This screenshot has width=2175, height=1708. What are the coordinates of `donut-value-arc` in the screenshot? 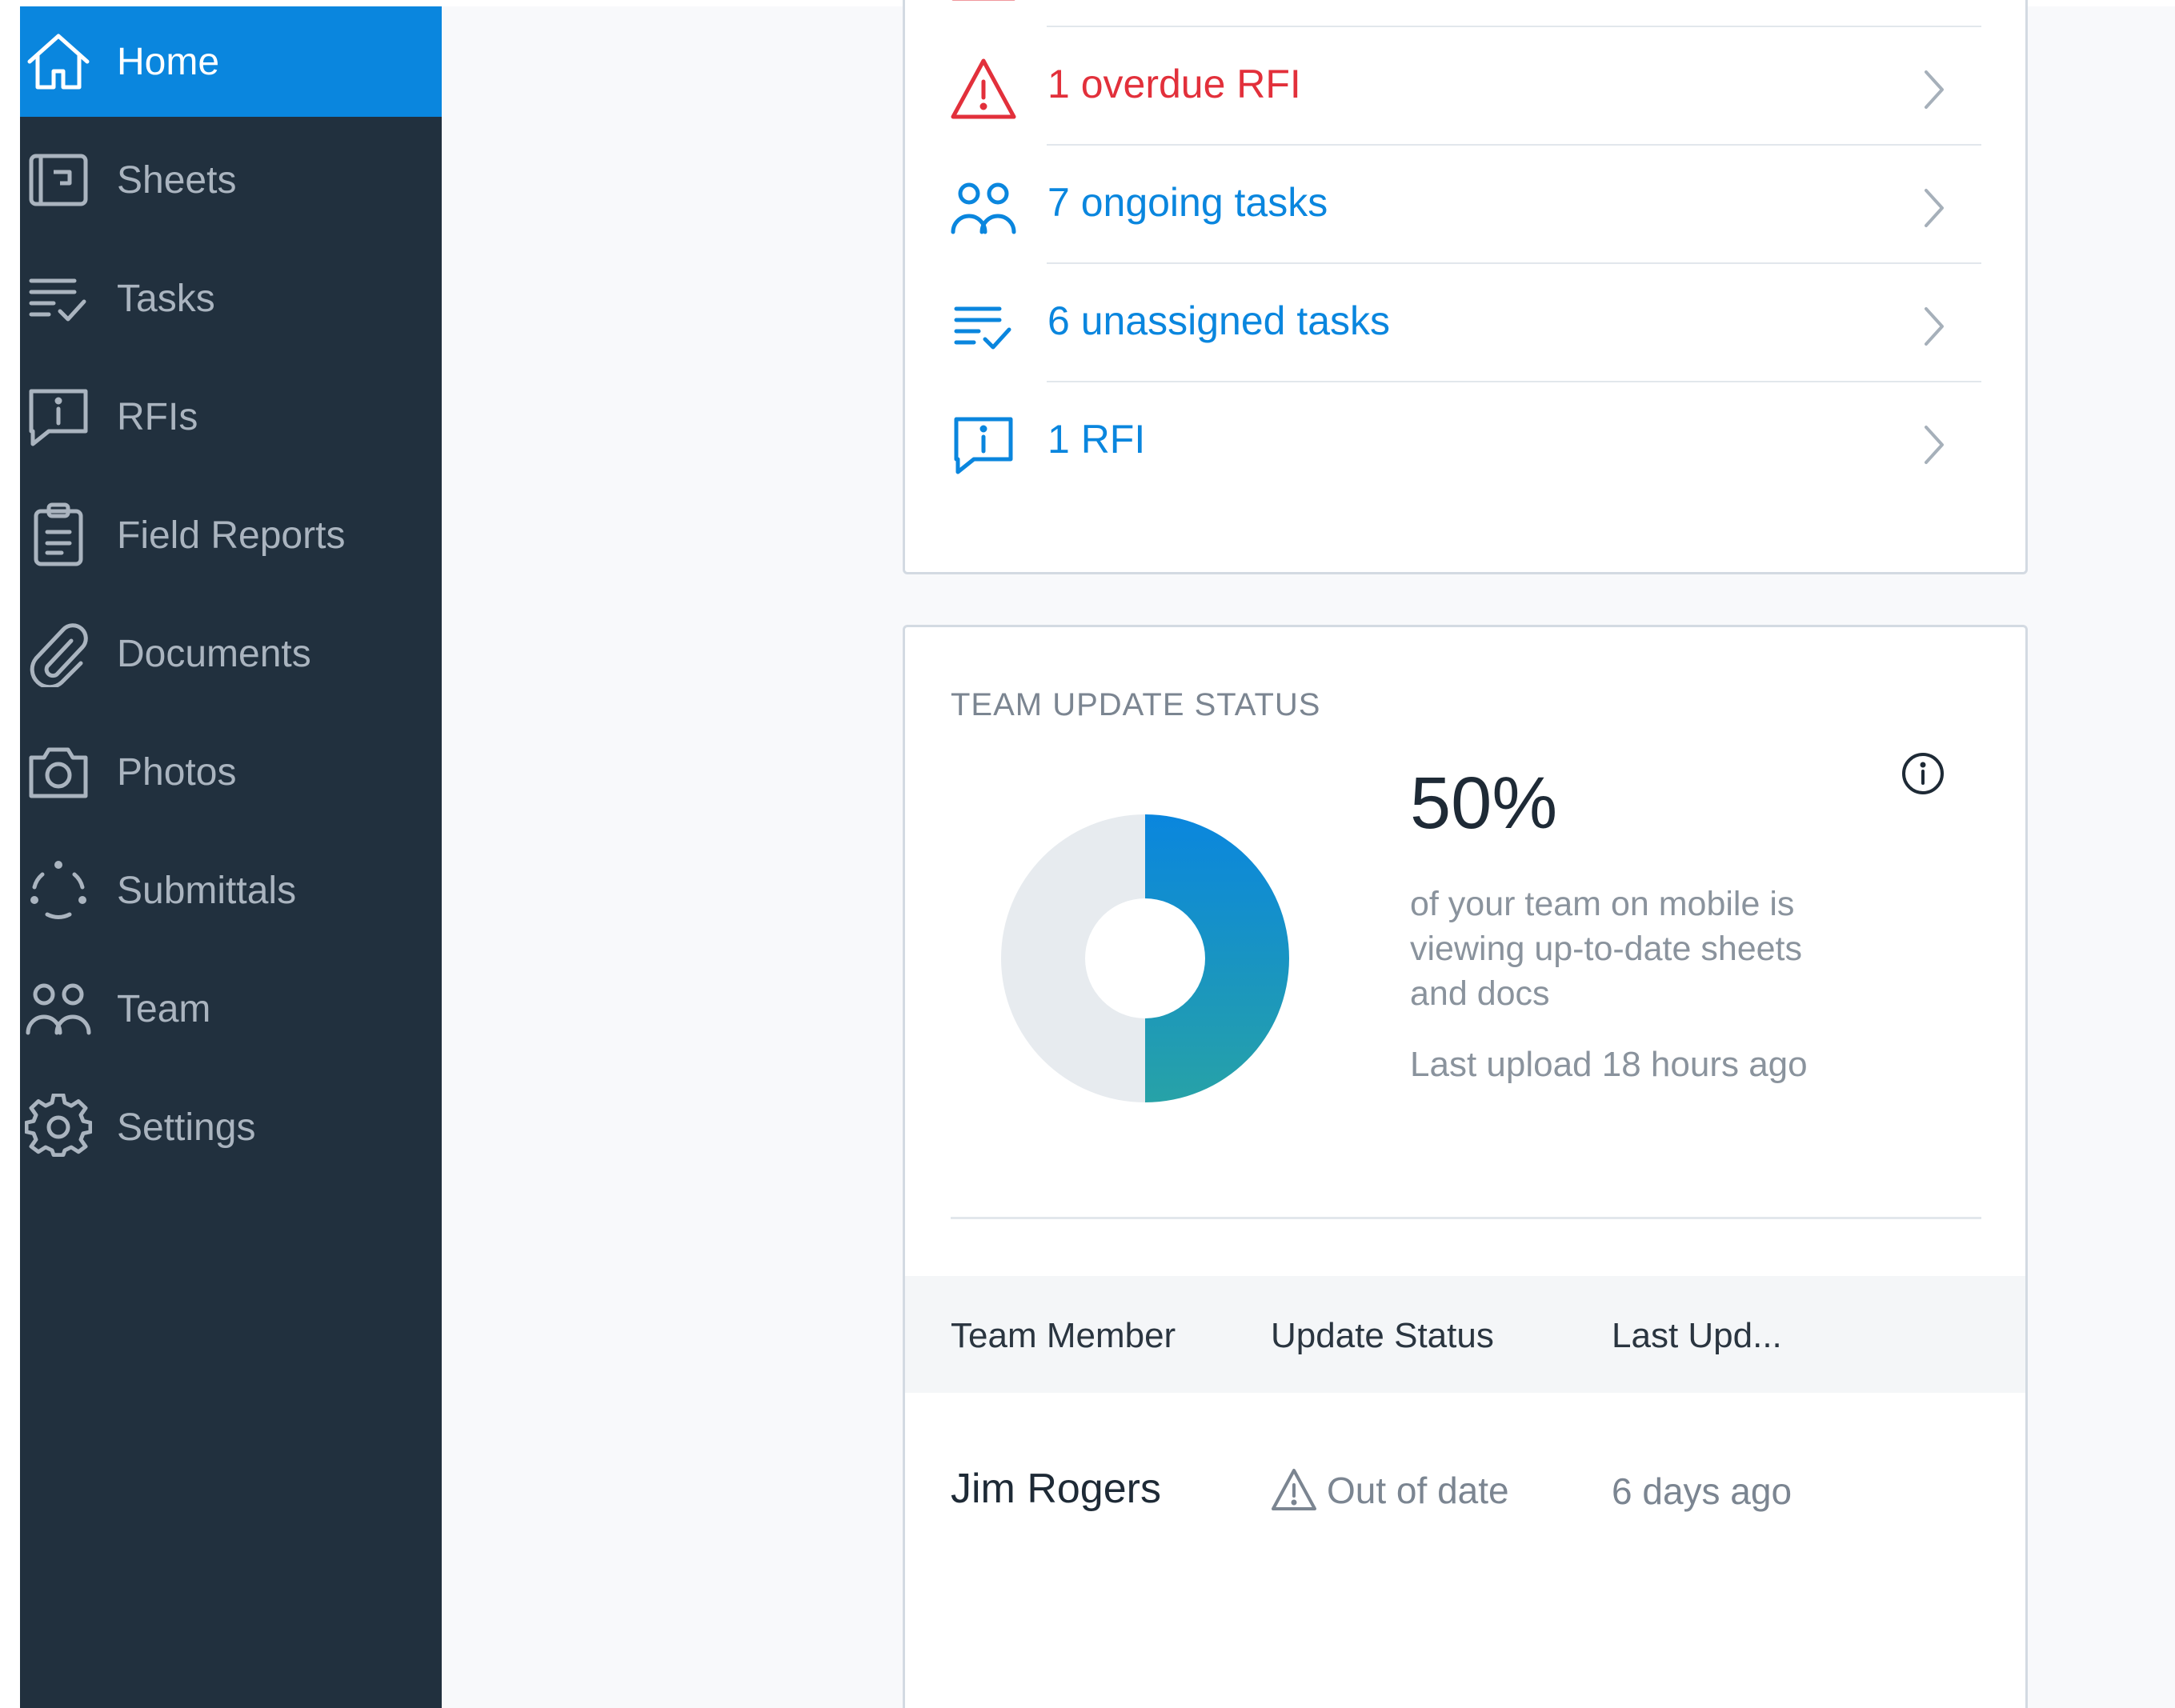 It's located at (1217, 958).